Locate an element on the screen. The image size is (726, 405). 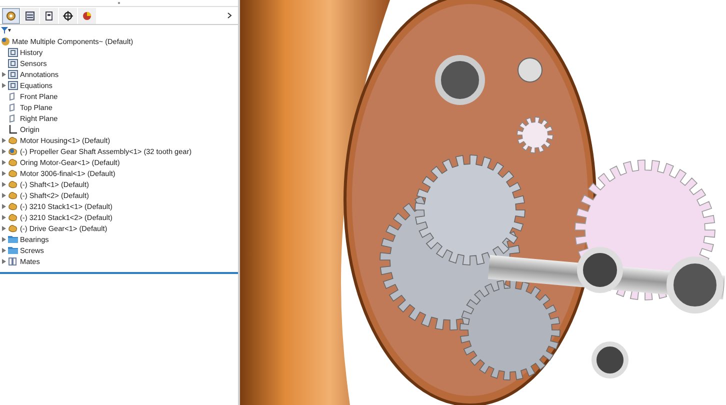
list-icon is located at coordinates (30, 15).